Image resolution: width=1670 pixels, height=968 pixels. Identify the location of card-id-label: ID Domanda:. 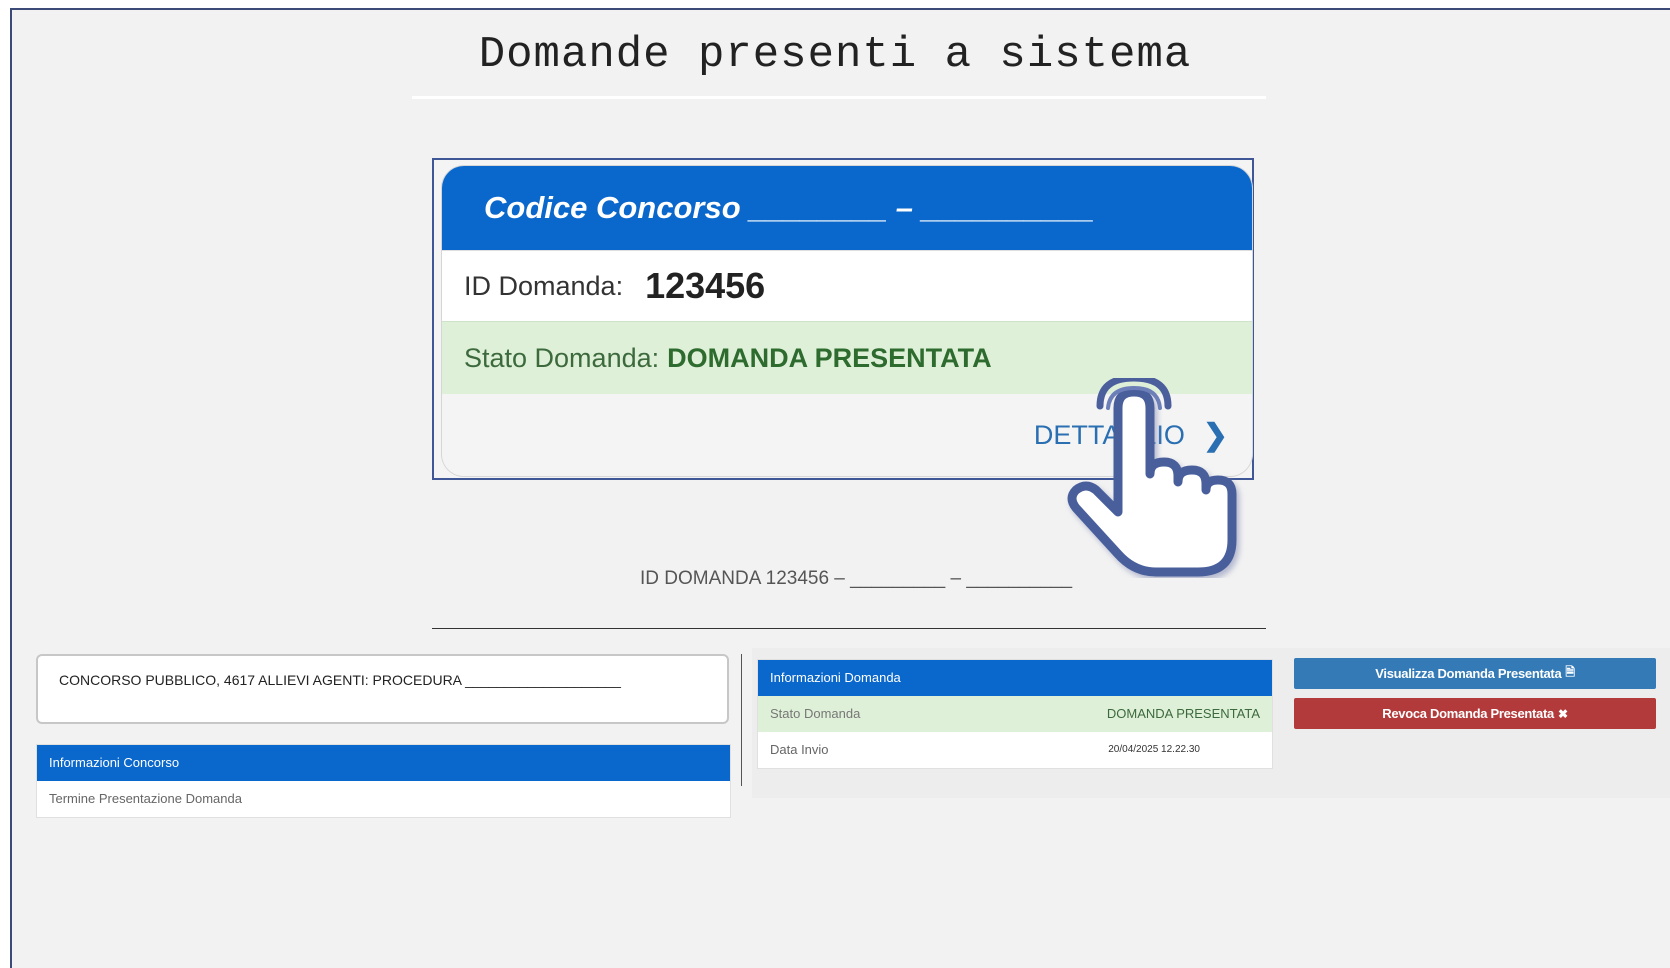
(544, 285).